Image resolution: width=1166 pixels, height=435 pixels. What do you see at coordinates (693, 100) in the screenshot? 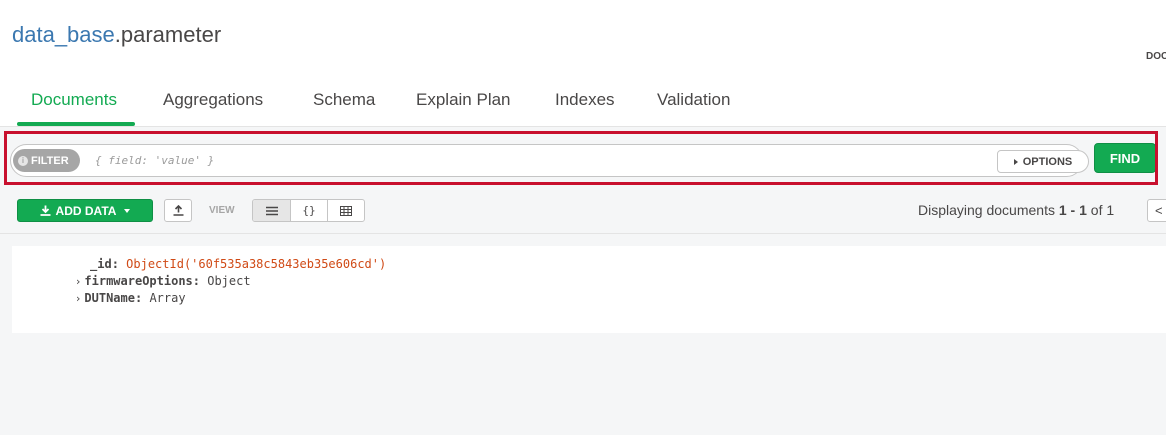
I see `tab-validation: Validation` at bounding box center [693, 100].